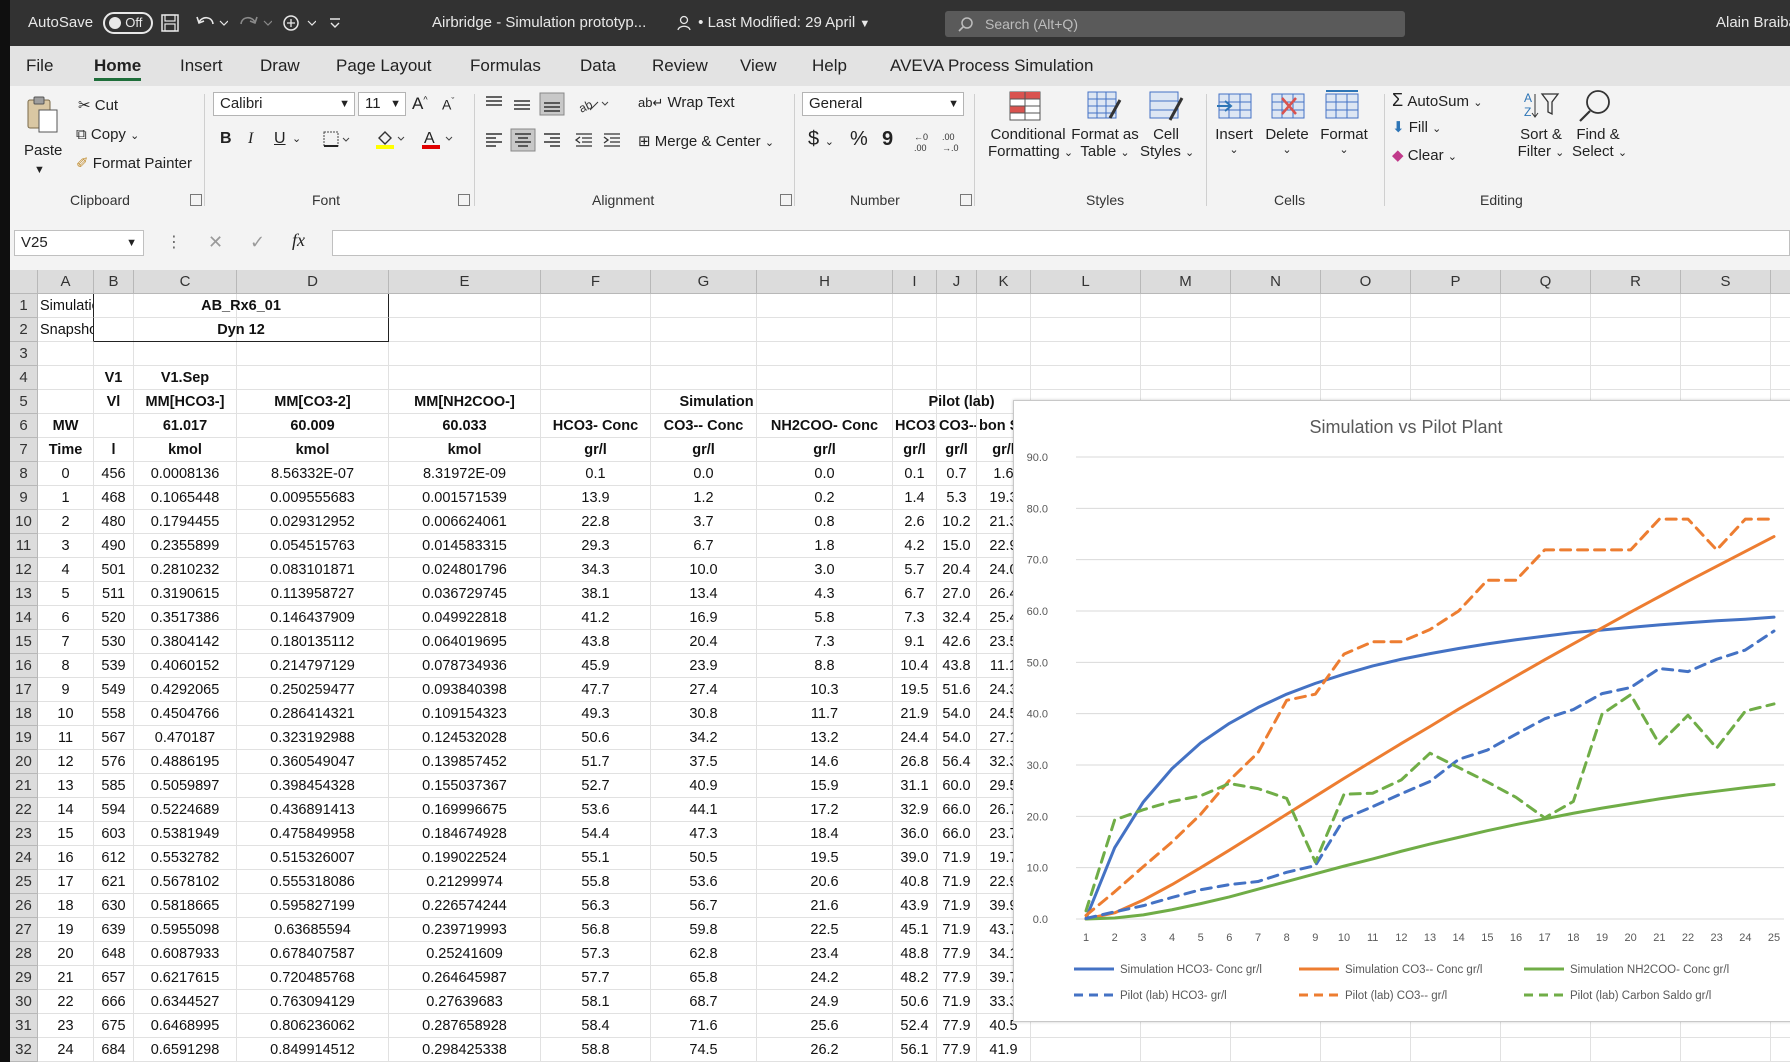 This screenshot has width=1790, height=1062. I want to click on cell-header: kmol, so click(185, 450).